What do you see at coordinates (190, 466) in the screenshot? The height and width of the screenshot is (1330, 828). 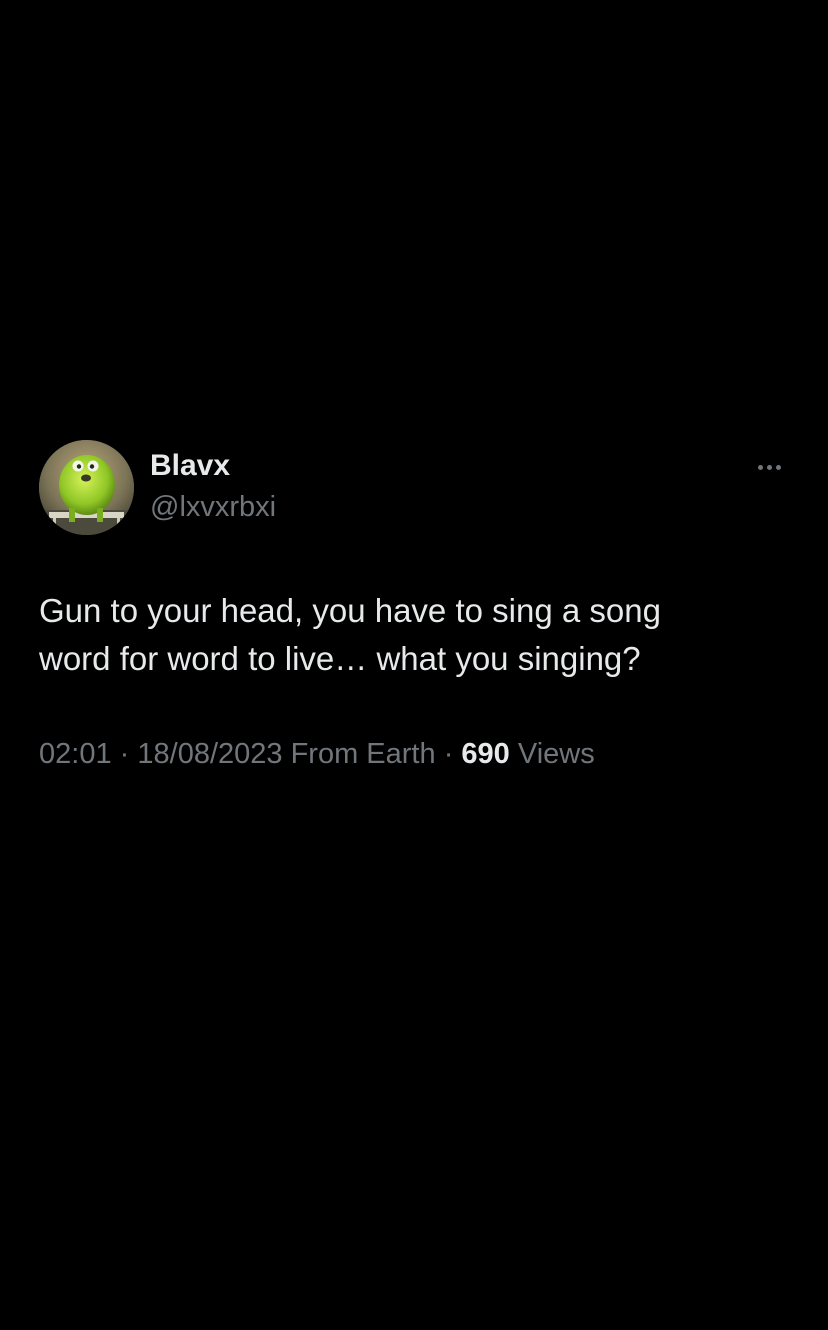 I see `author-display-name: Blavx` at bounding box center [190, 466].